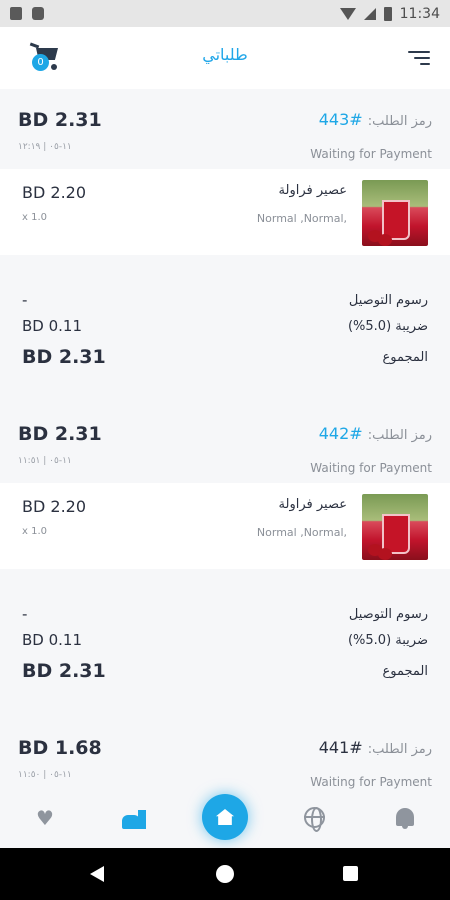  Describe the element at coordinates (45, 775) in the screenshot. I see `order-date: ١١-٠٥ | ١١:٥٠` at that location.